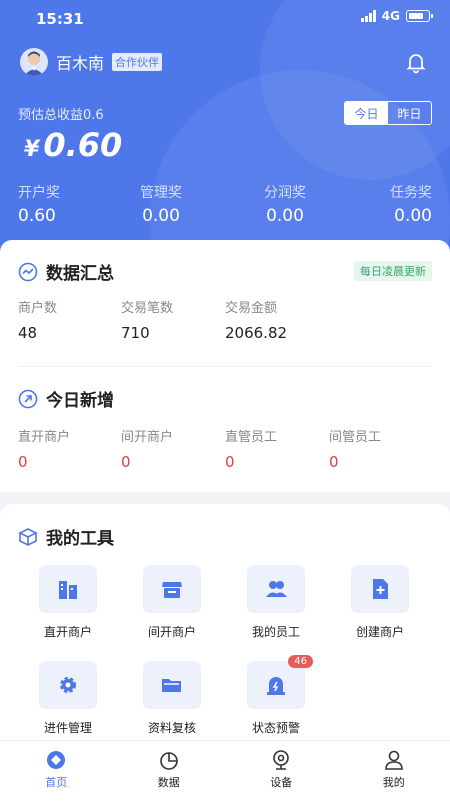 Image resolution: width=450 pixels, height=801 pixels. I want to click on profile-icon, so click(394, 760).